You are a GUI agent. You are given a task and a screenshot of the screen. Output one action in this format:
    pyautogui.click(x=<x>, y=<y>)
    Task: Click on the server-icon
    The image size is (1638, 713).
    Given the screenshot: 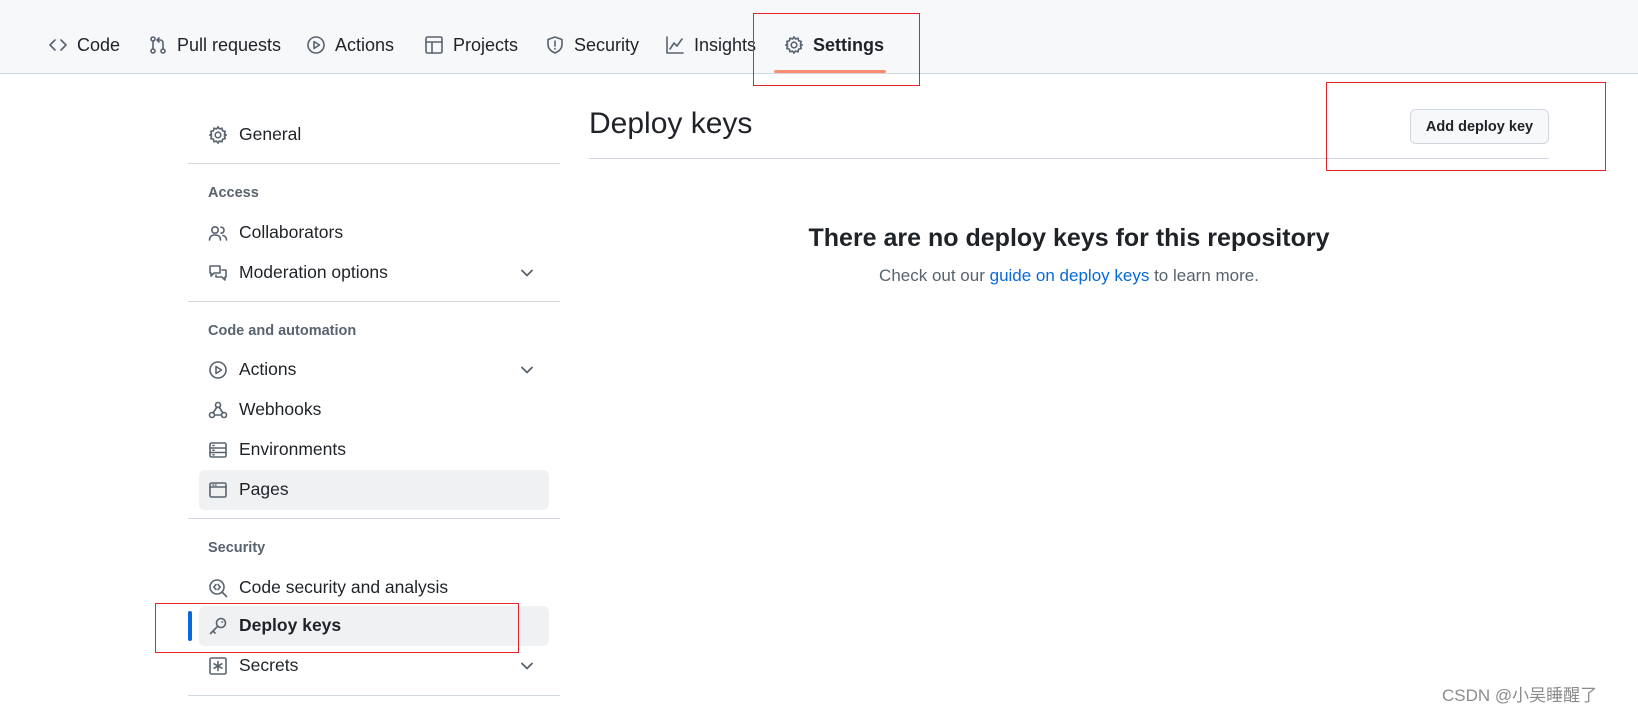 What is the action you would take?
    pyautogui.click(x=218, y=450)
    